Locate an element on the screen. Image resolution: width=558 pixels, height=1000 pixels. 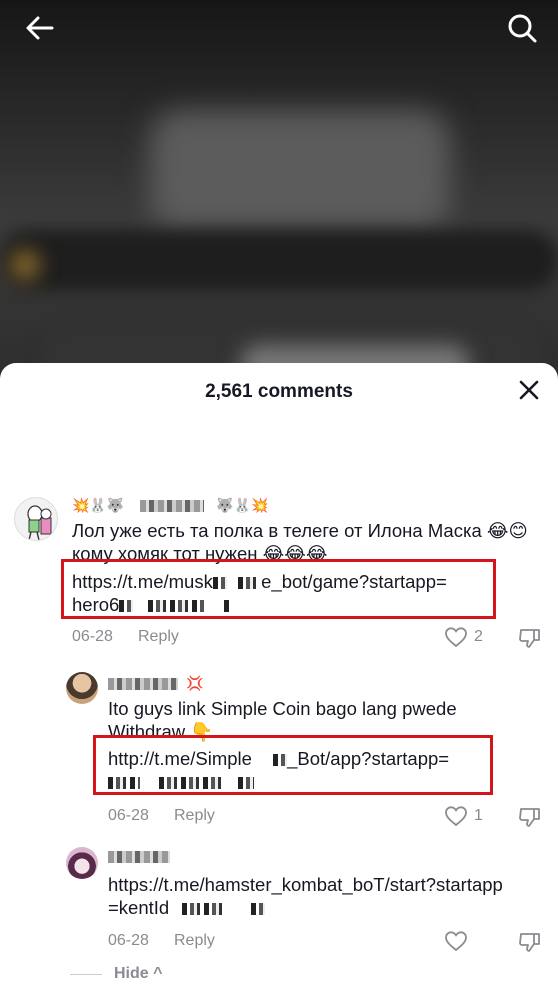
back-button is located at coordinates (40, 28).